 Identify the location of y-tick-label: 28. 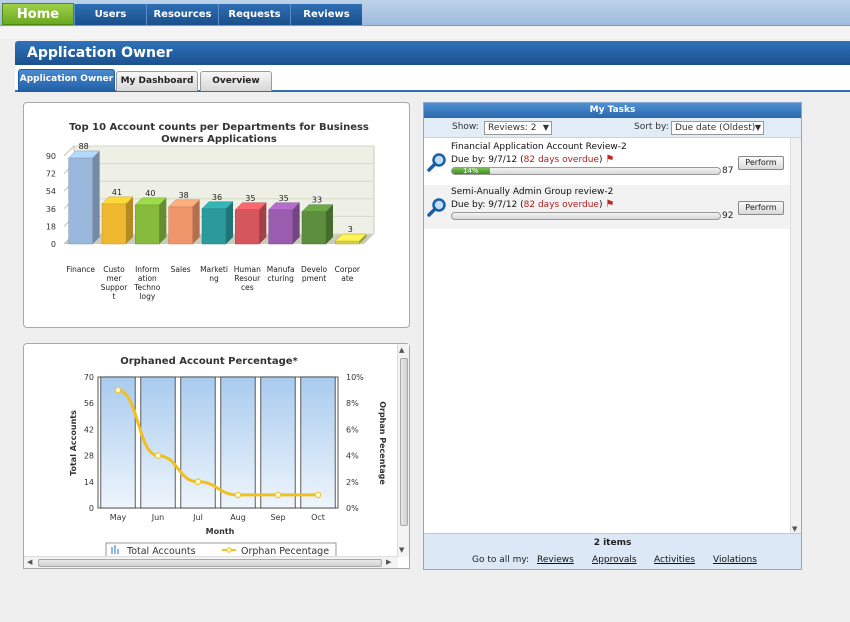
(89, 456).